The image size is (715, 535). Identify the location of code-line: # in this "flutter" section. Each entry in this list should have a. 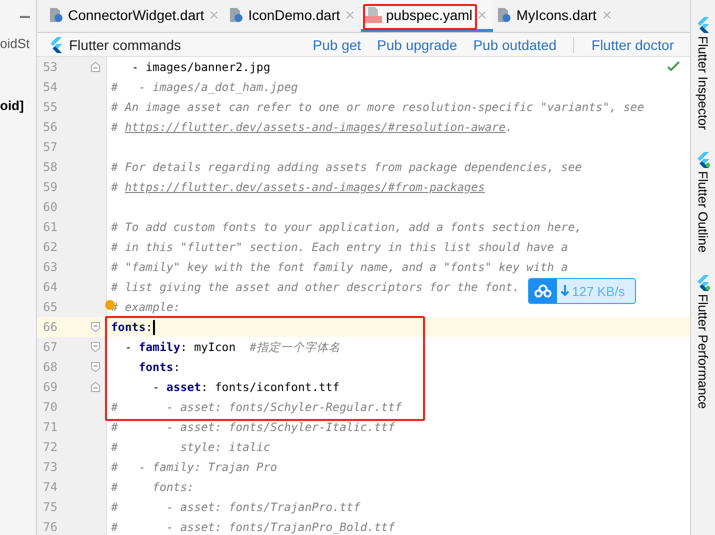
(339, 247).